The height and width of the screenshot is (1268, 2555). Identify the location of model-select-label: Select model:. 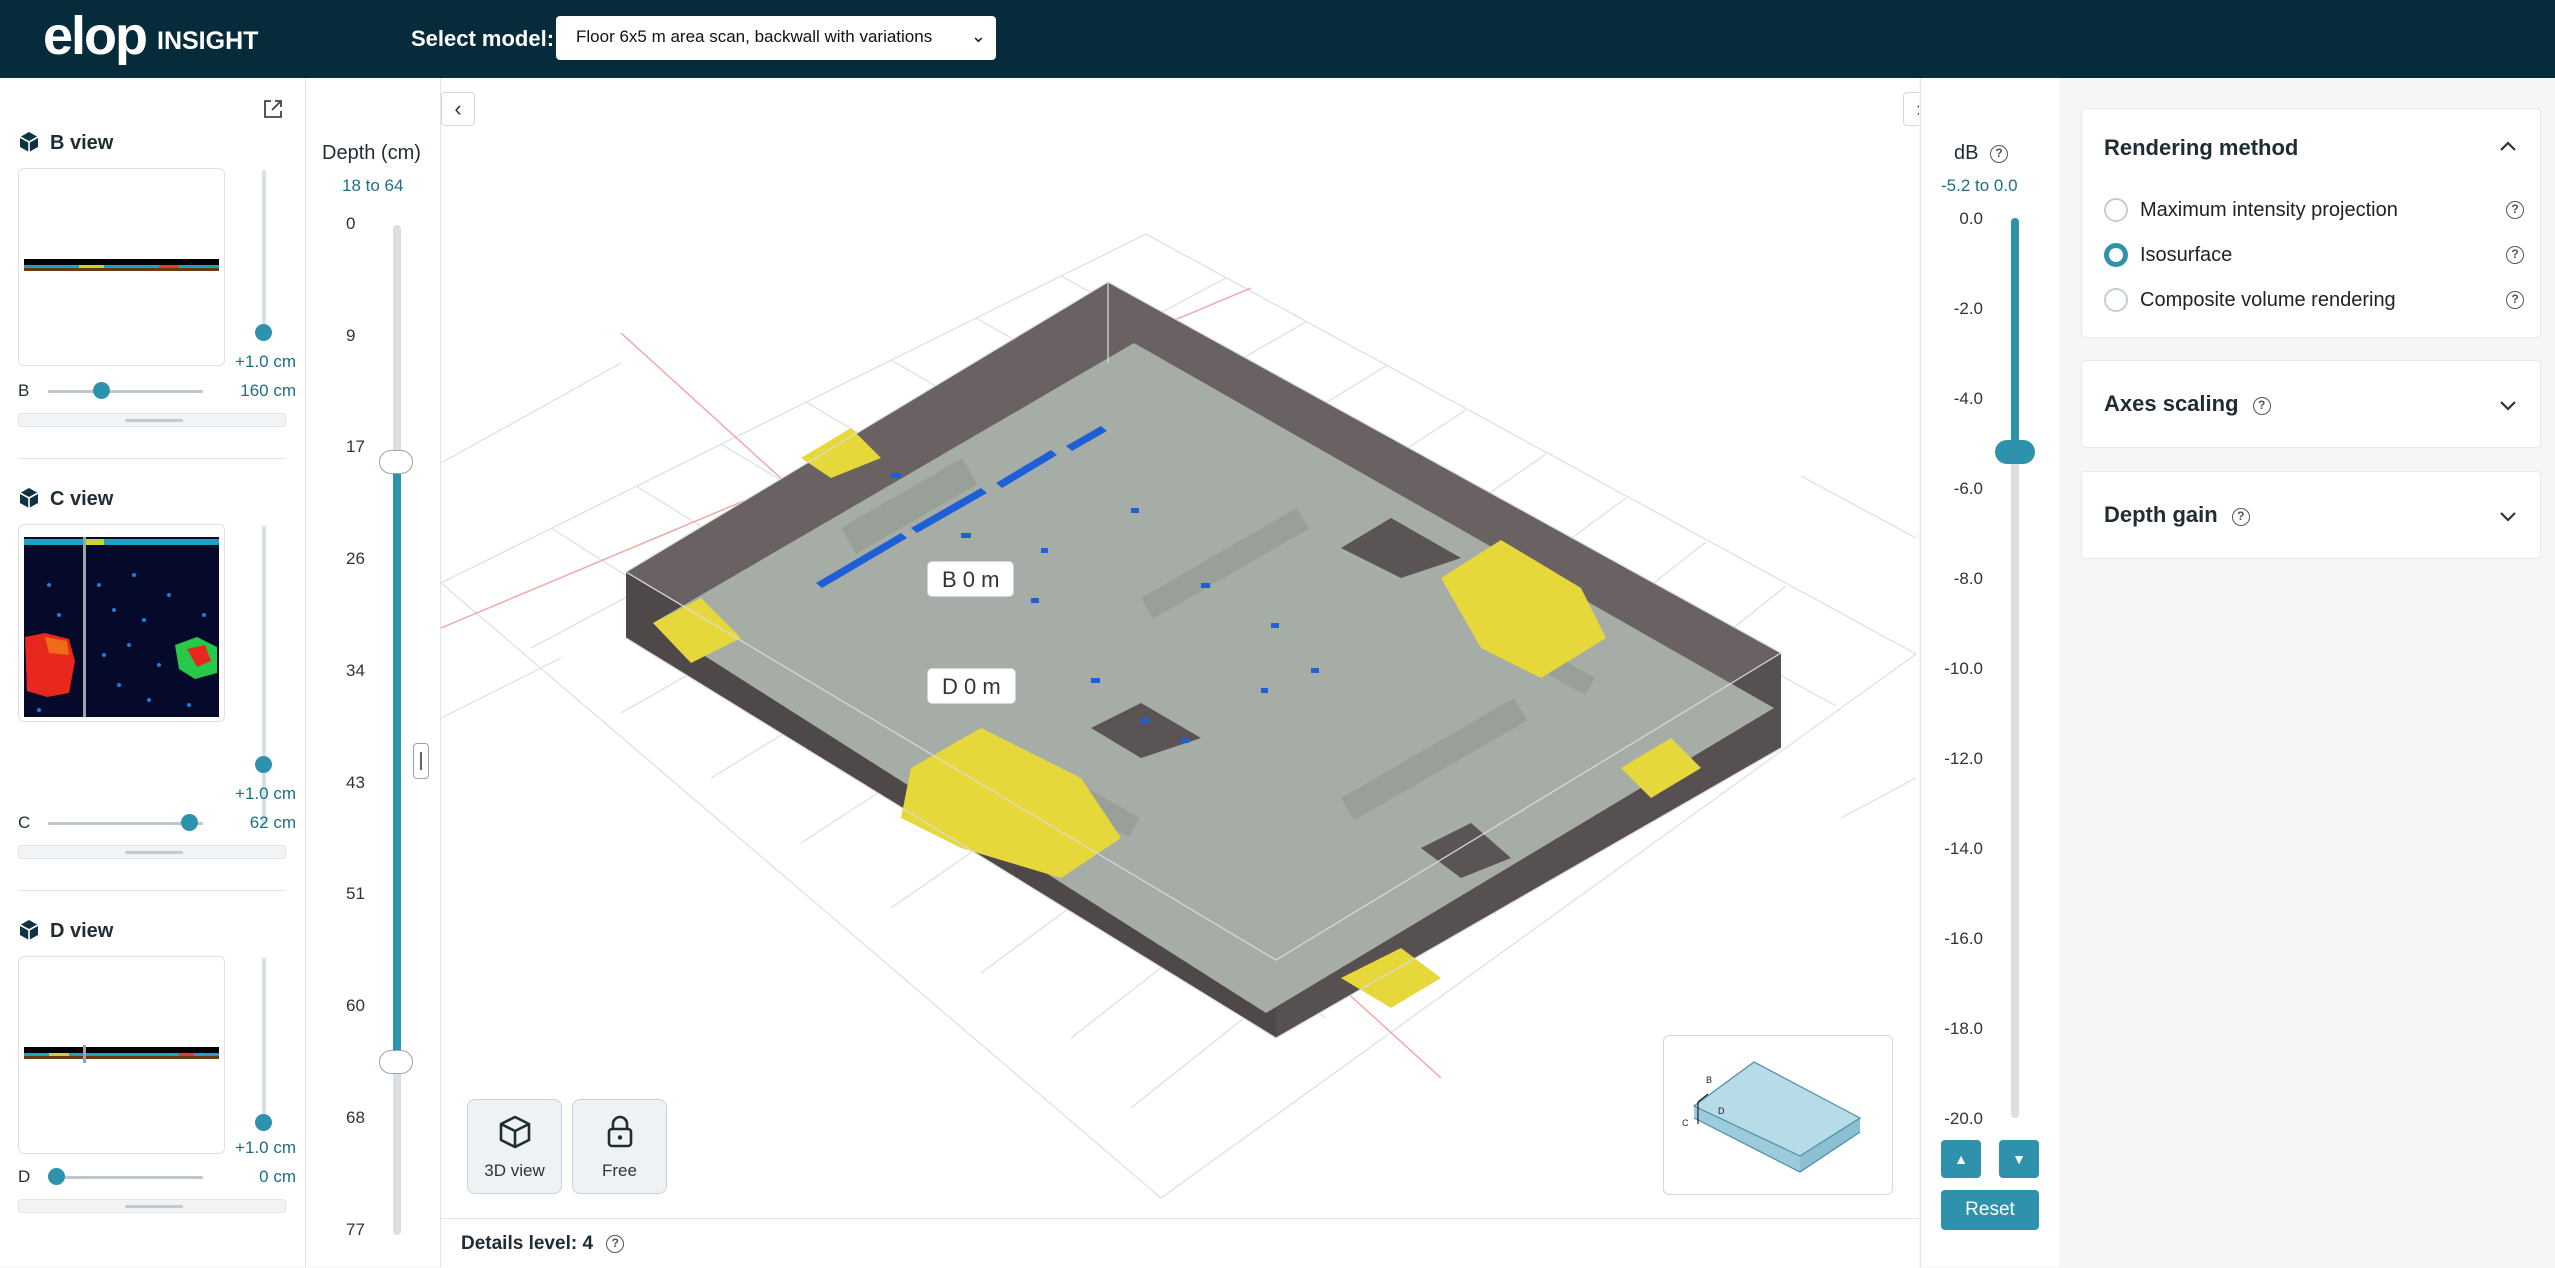
(483, 38).